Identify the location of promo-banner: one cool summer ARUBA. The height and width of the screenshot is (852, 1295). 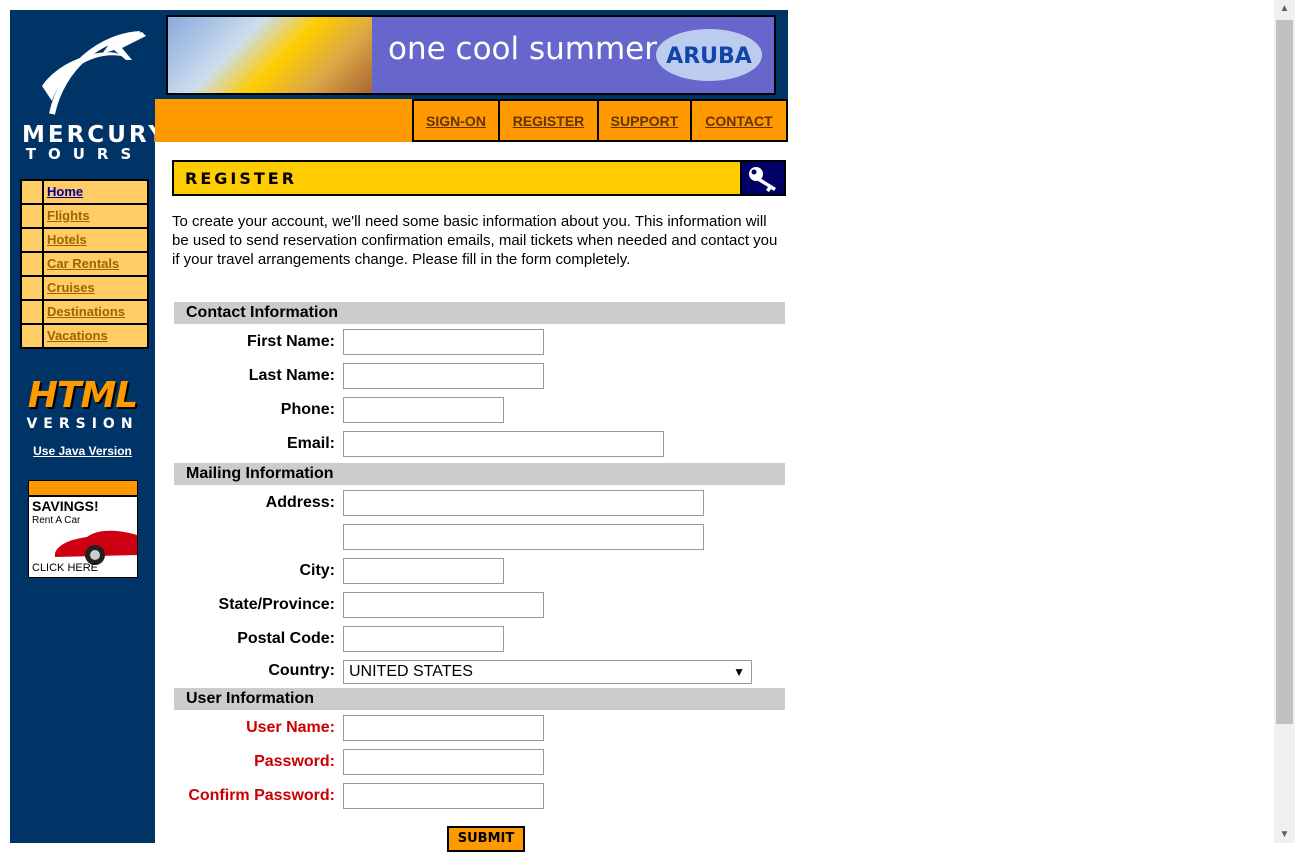
(471, 55).